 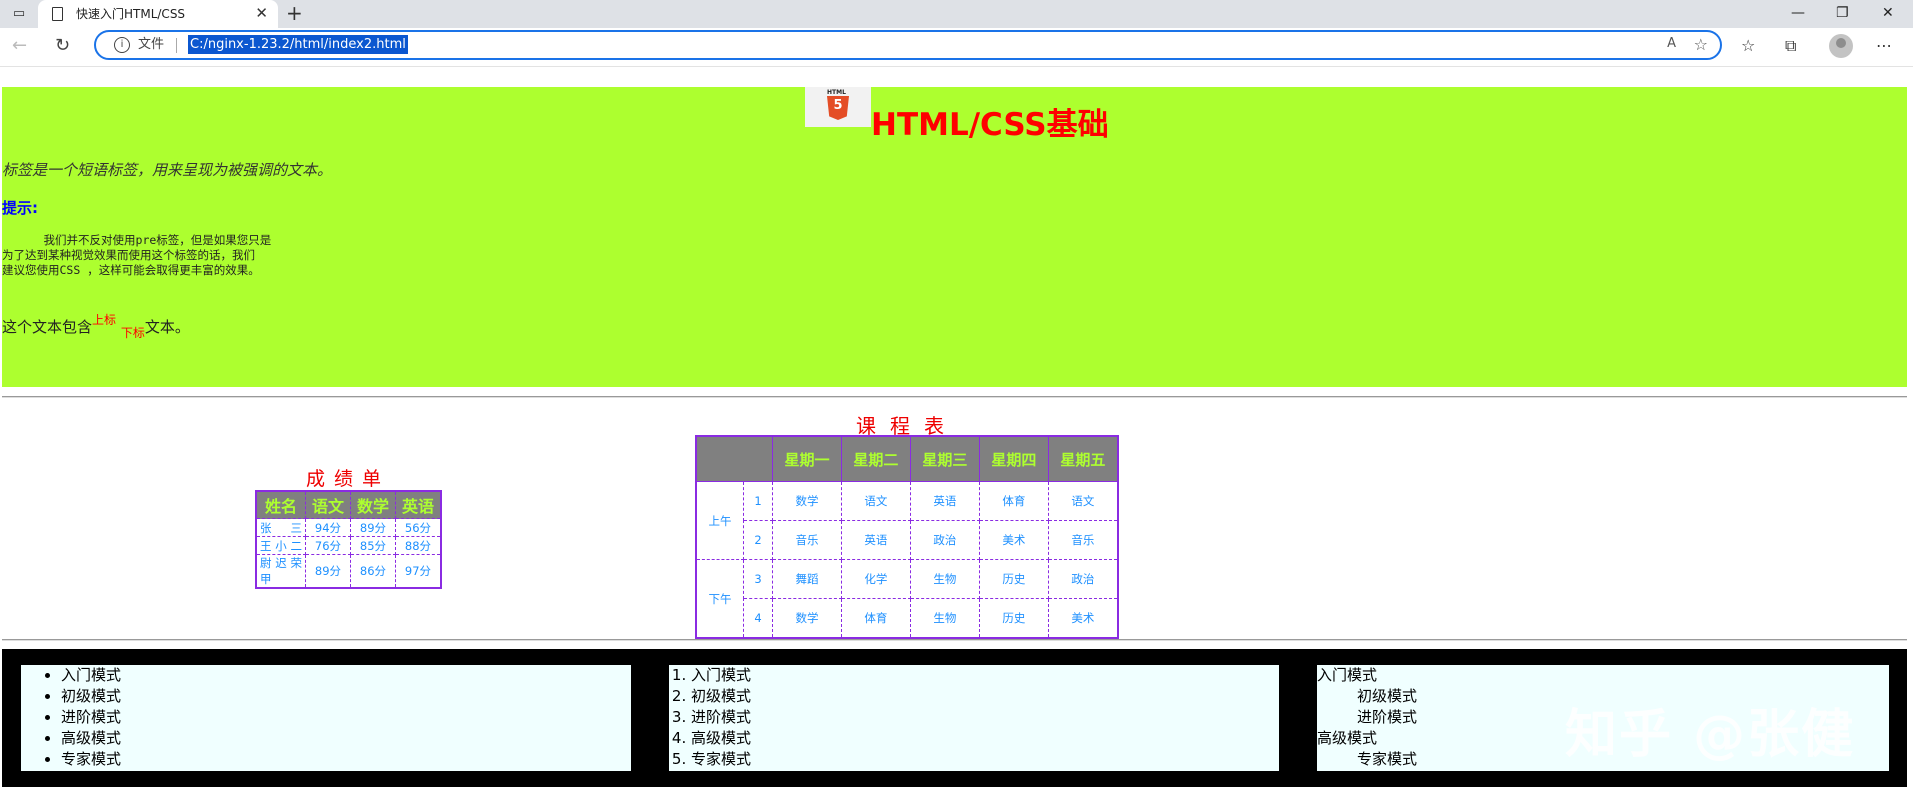 I want to click on sub-sup-text: 这个文本包含上标 下标文本。, so click(x=96, y=326).